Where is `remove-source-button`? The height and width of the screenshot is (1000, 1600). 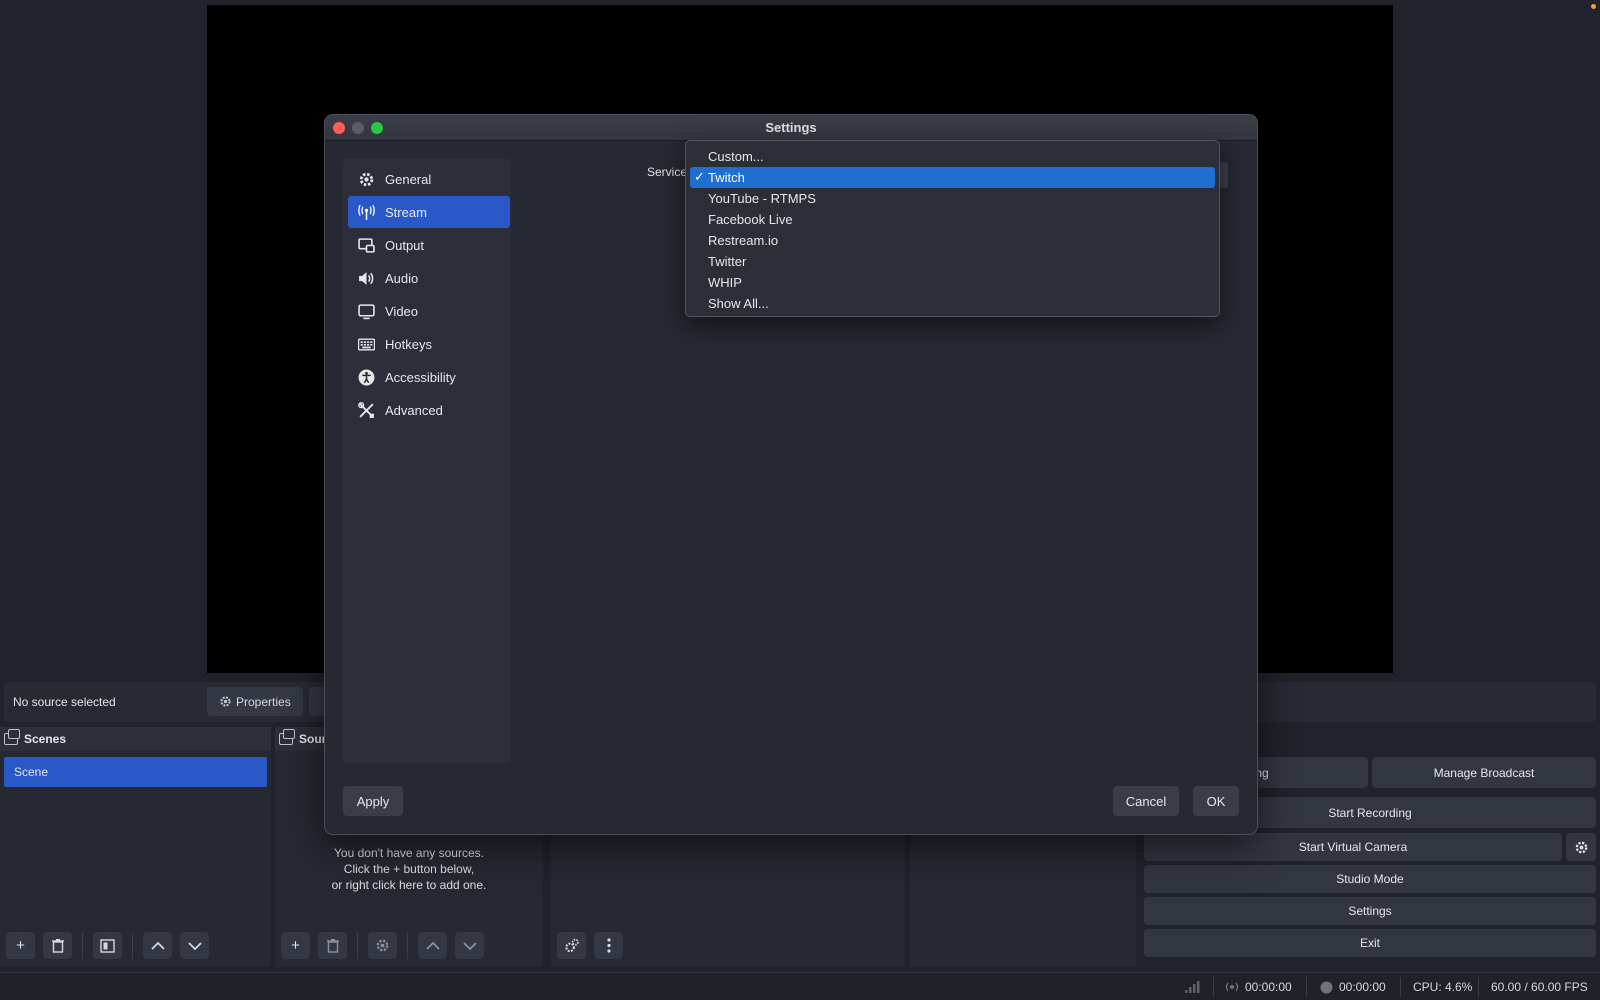 remove-source-button is located at coordinates (332, 945).